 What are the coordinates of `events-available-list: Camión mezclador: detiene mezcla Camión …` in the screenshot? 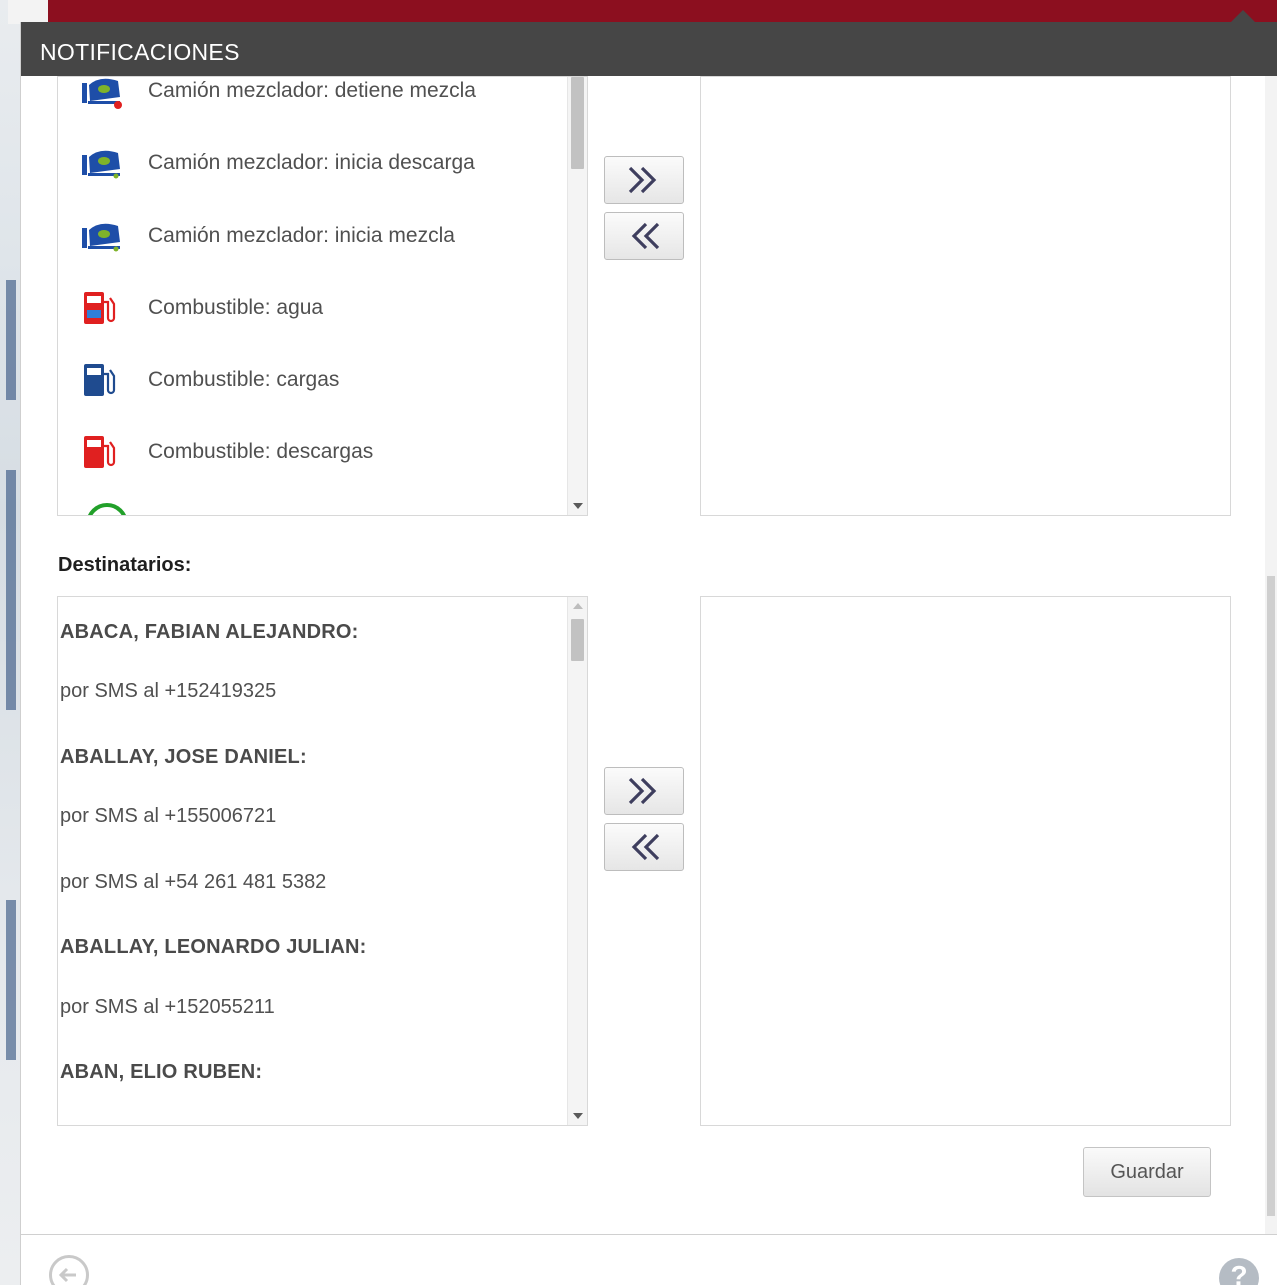 It's located at (322, 296).